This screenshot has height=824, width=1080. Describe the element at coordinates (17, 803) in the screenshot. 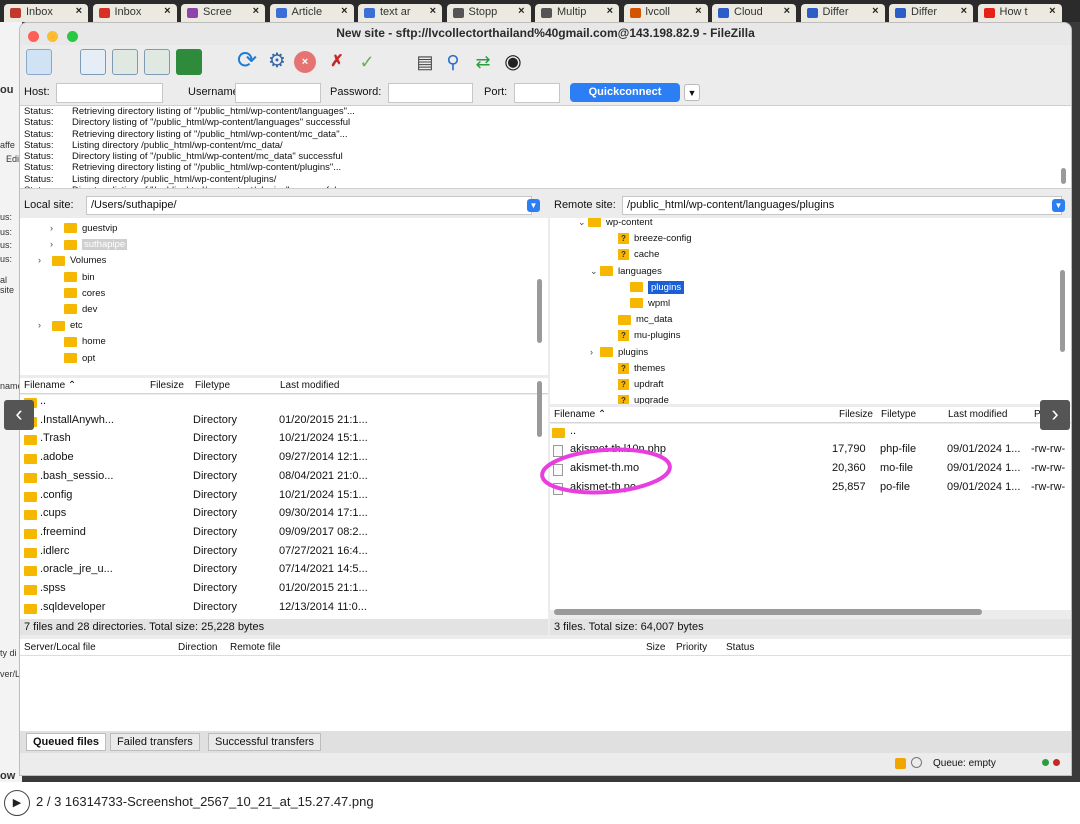

I see `play-icon: ▶` at that location.